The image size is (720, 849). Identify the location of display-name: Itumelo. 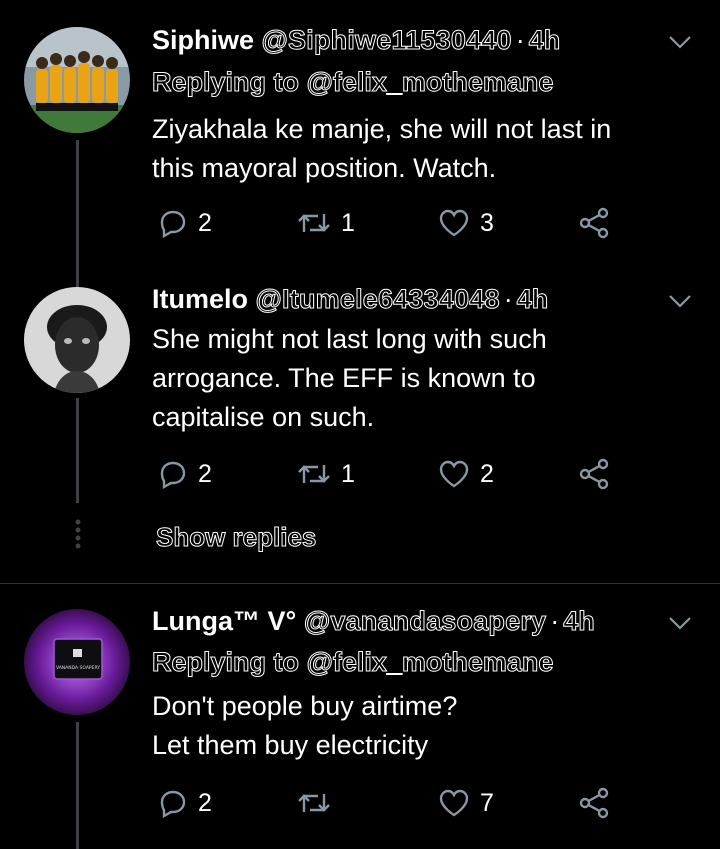
(200, 299).